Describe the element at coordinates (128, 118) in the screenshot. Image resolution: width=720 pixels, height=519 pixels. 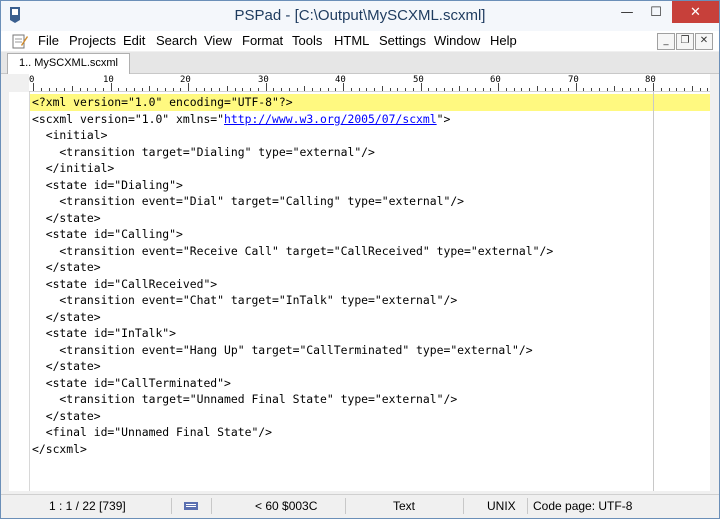
I see `code-line-text: <scxml version="1.0" xmlns="` at that location.